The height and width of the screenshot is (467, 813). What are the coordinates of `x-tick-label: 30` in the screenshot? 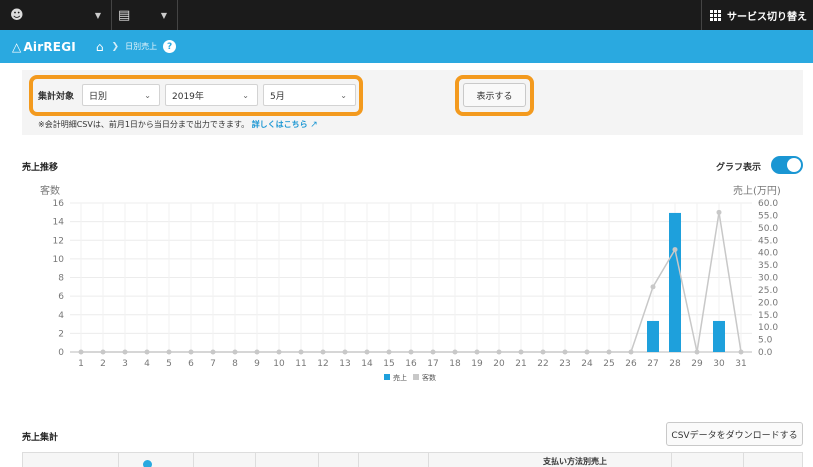 It's located at (719, 364).